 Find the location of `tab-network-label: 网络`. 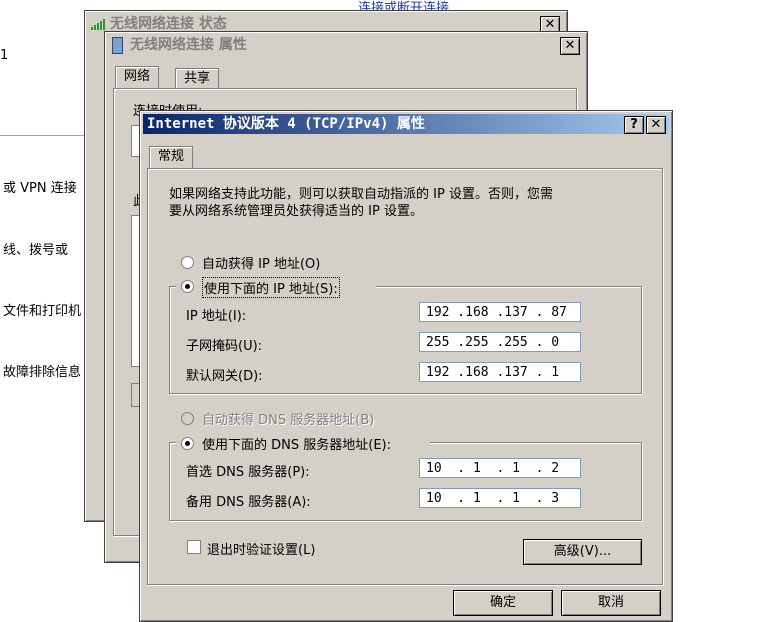

tab-network-label: 网络 is located at coordinates (137, 76).